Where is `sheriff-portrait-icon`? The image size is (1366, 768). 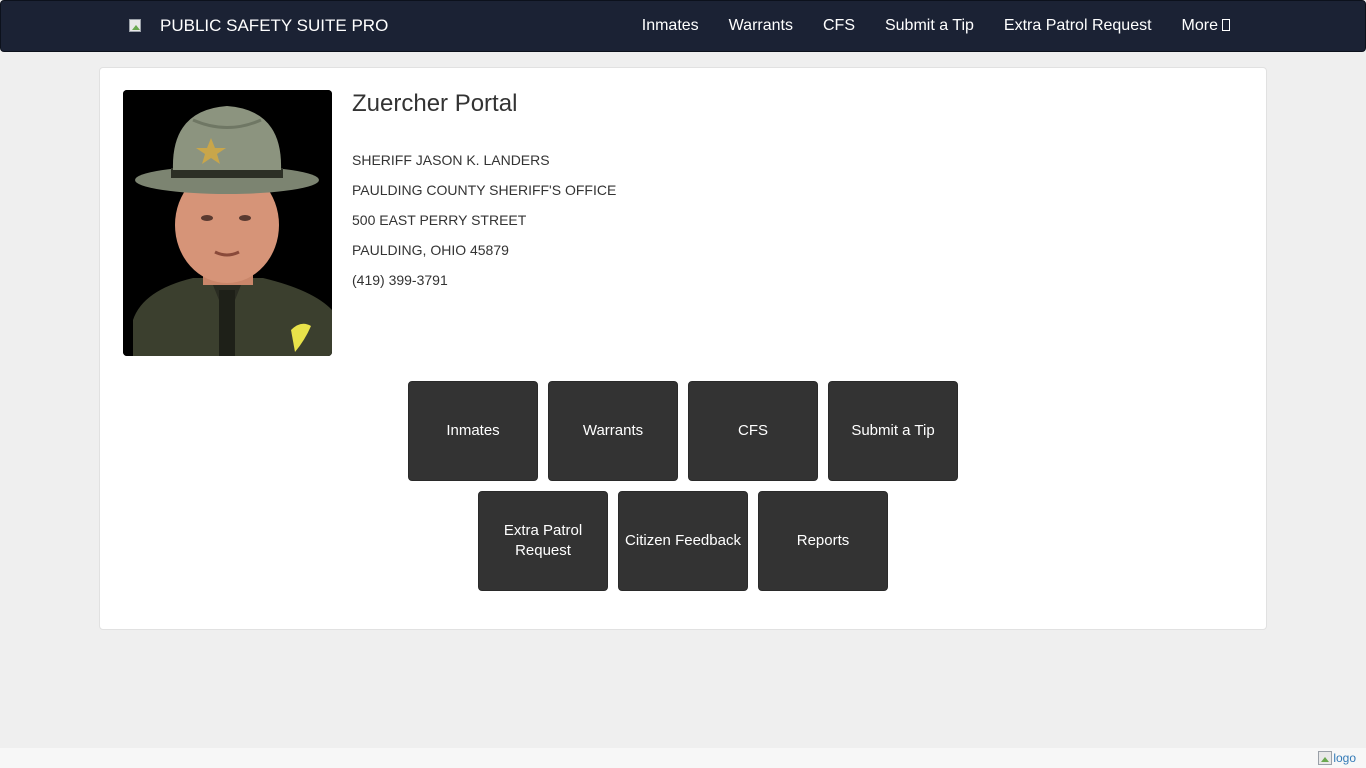 sheriff-portrait-icon is located at coordinates (227, 223).